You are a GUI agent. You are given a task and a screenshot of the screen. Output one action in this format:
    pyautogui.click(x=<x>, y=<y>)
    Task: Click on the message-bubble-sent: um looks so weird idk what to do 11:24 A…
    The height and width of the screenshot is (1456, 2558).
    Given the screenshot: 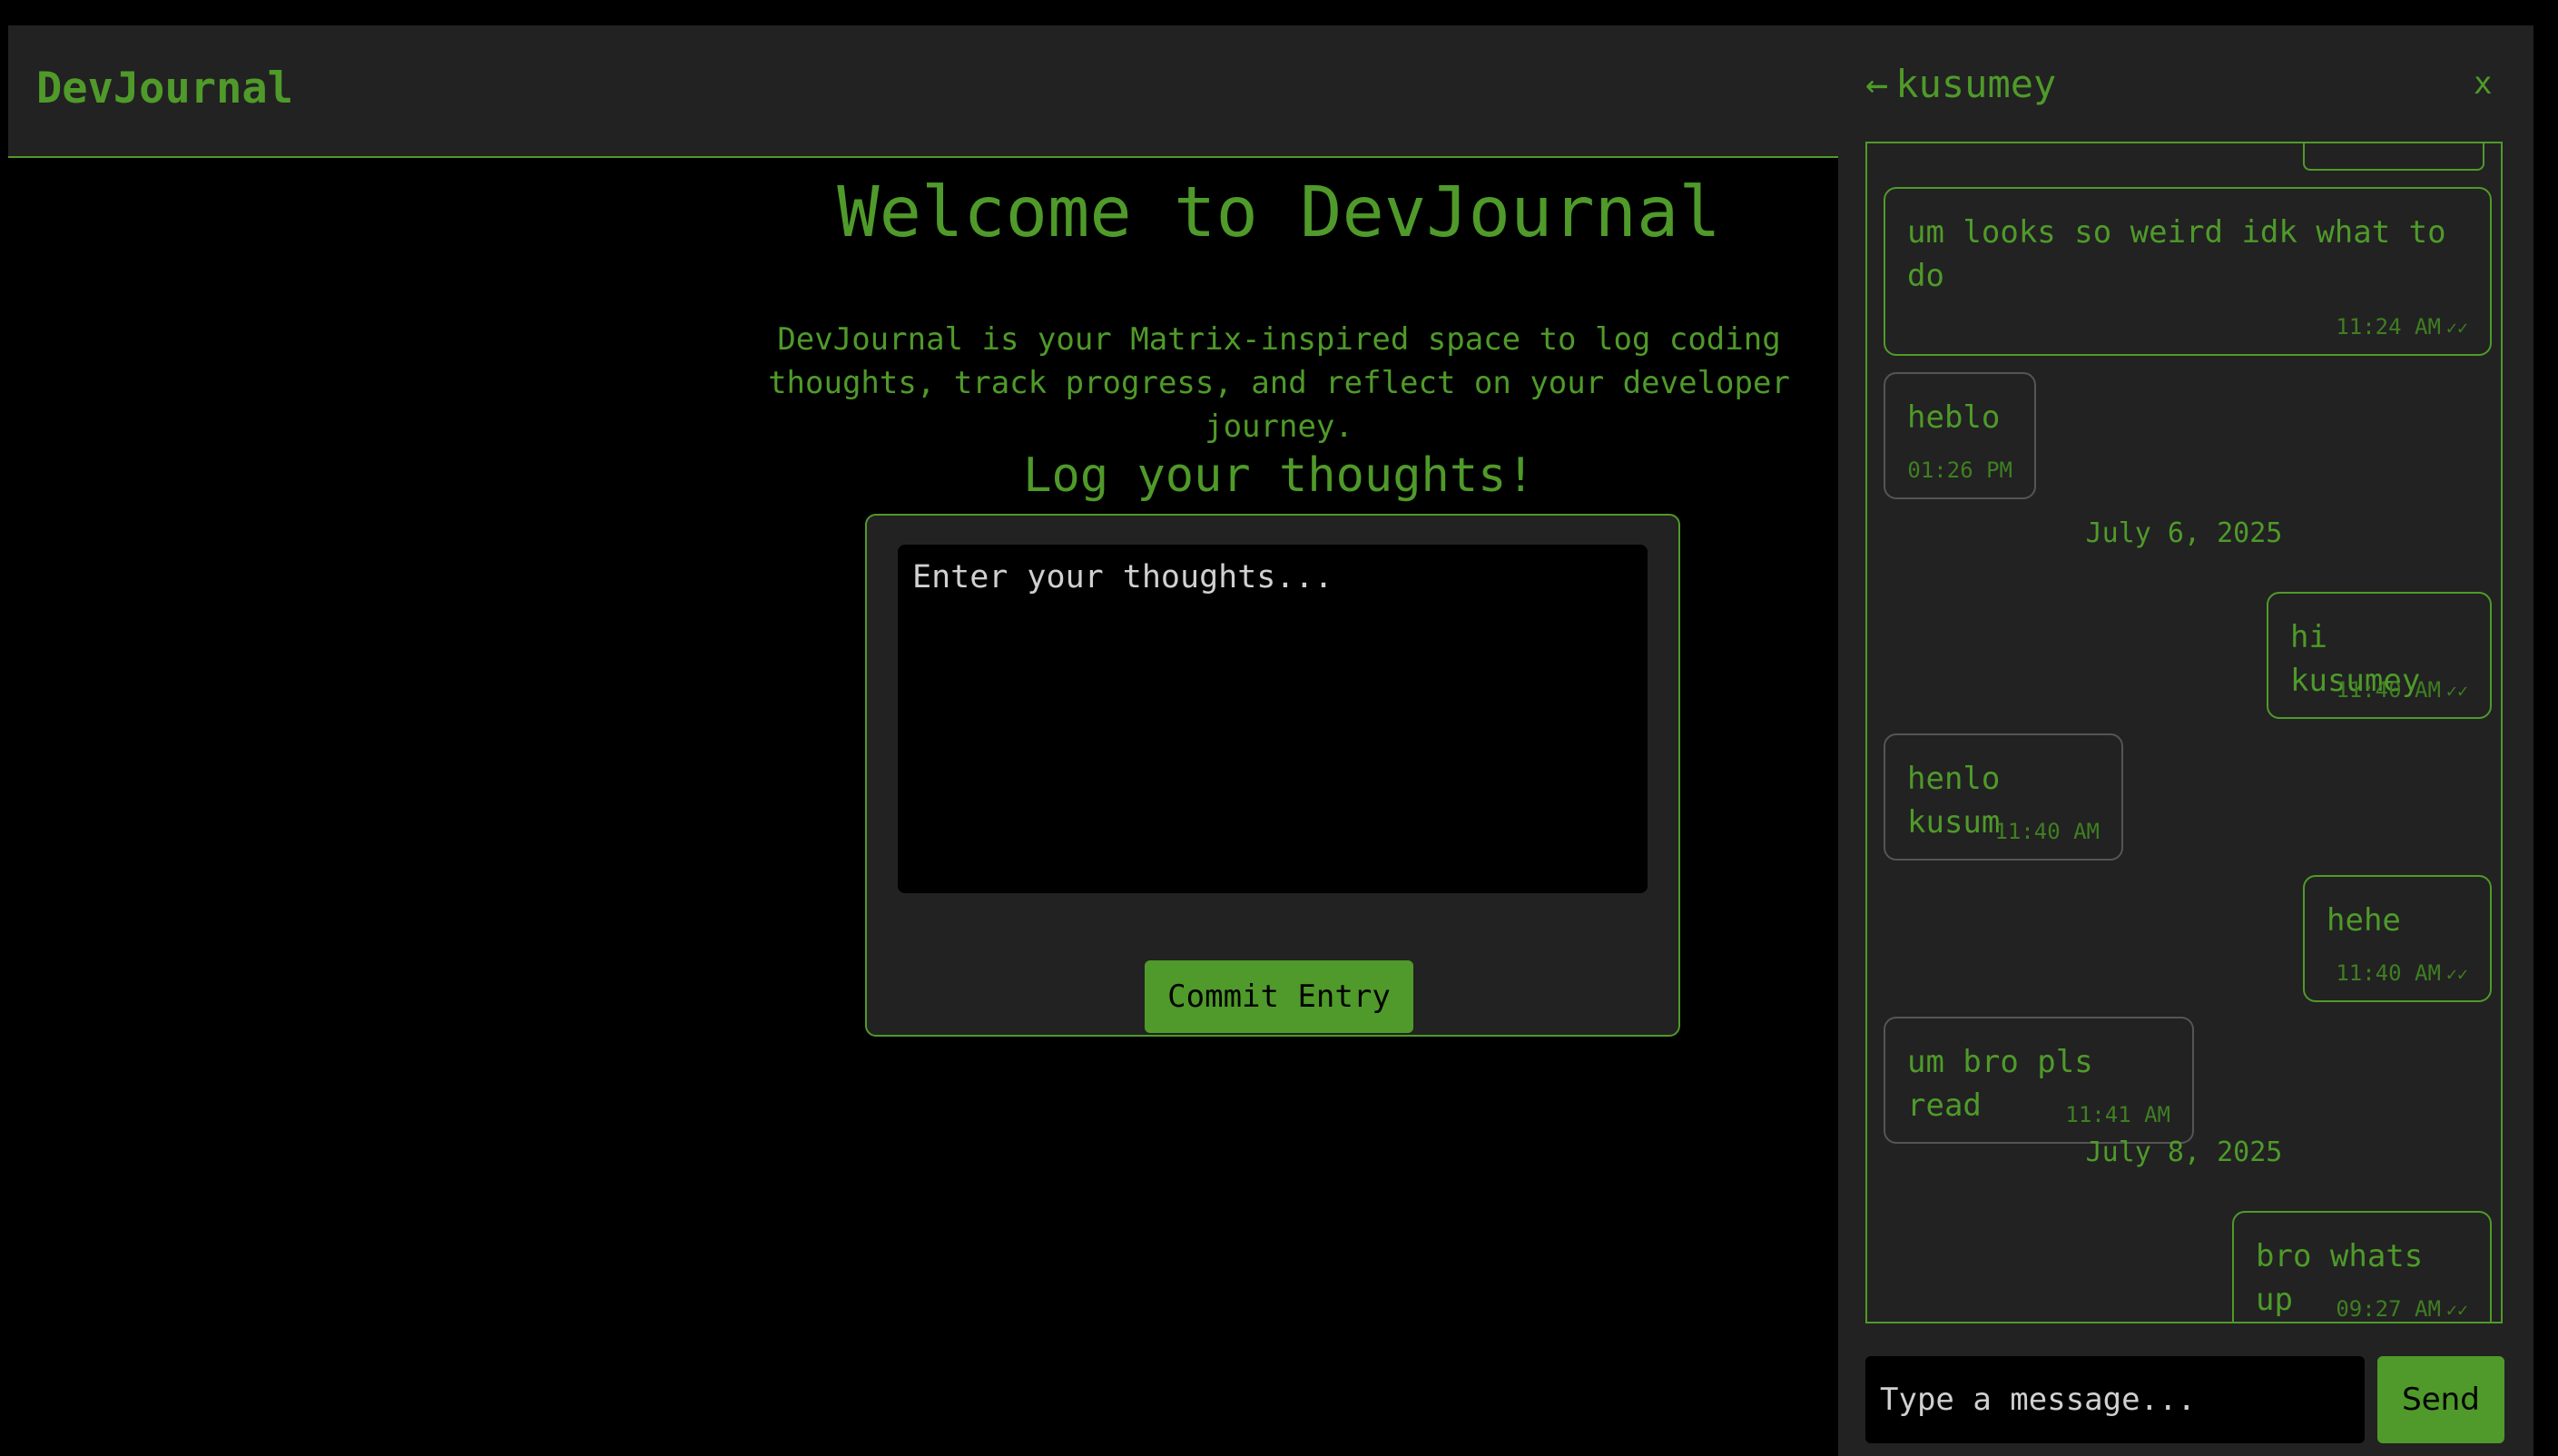 What is the action you would take?
    pyautogui.click(x=2188, y=271)
    